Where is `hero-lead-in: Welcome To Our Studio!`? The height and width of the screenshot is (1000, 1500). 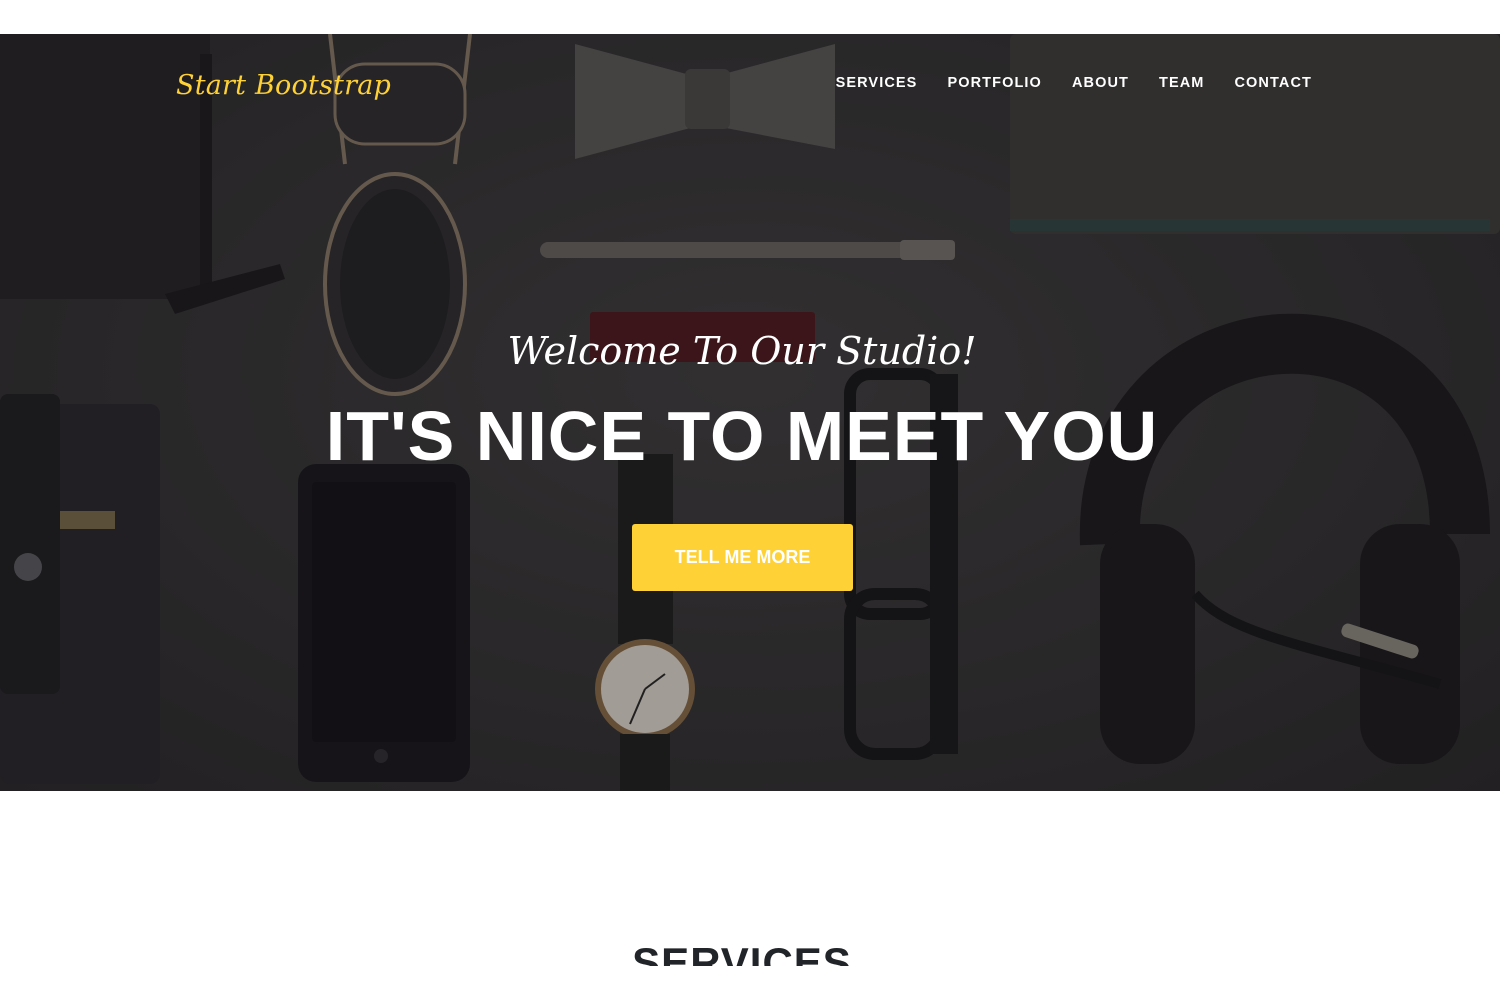
hero-lead-in: Welcome To Our Studio! is located at coordinates (742, 351).